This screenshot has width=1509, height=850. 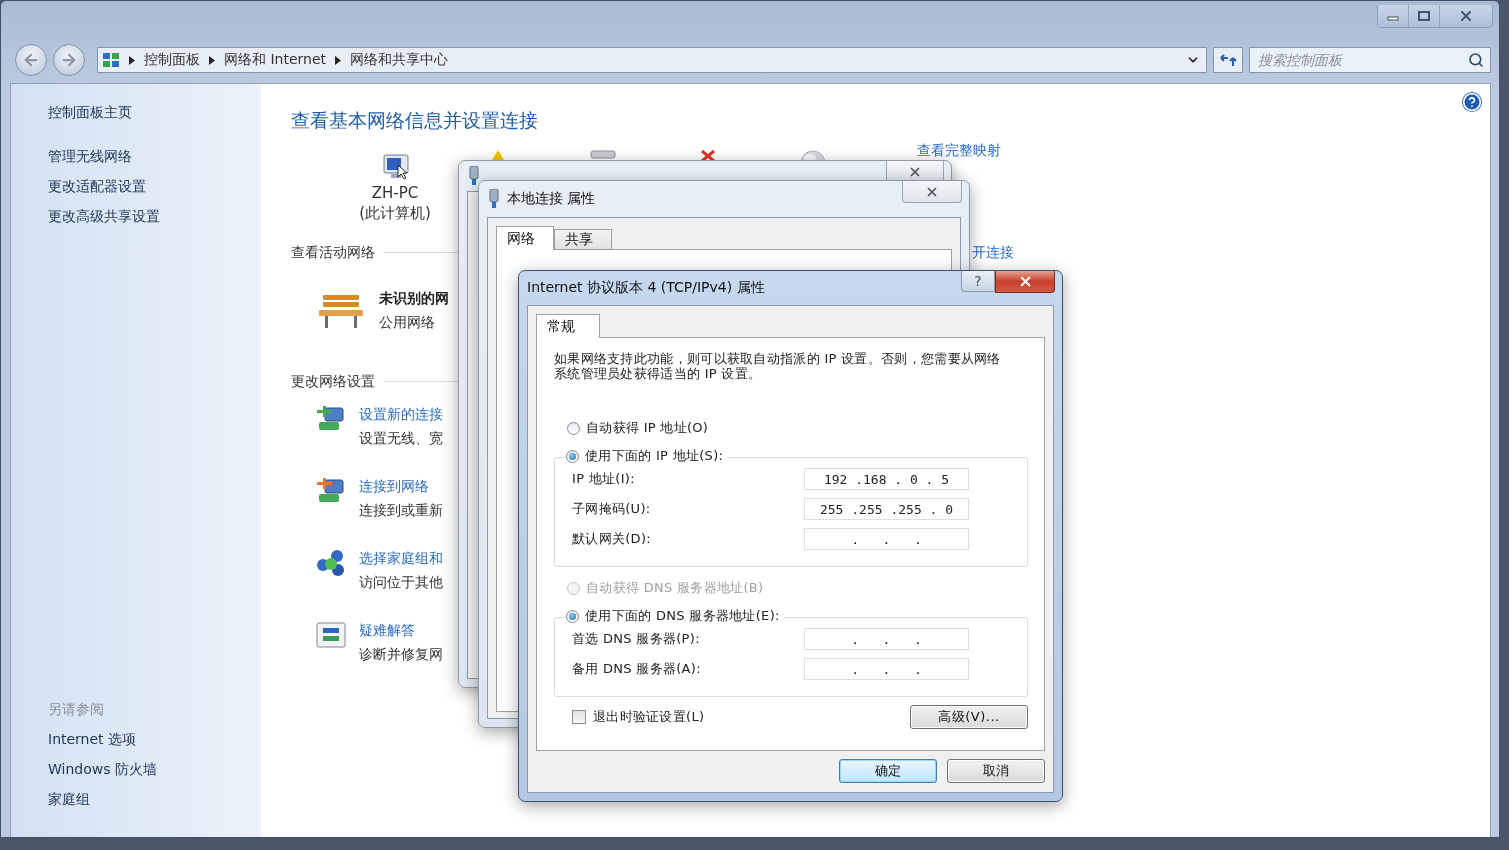 I want to click on dialog-button: 取消, so click(x=996, y=771).